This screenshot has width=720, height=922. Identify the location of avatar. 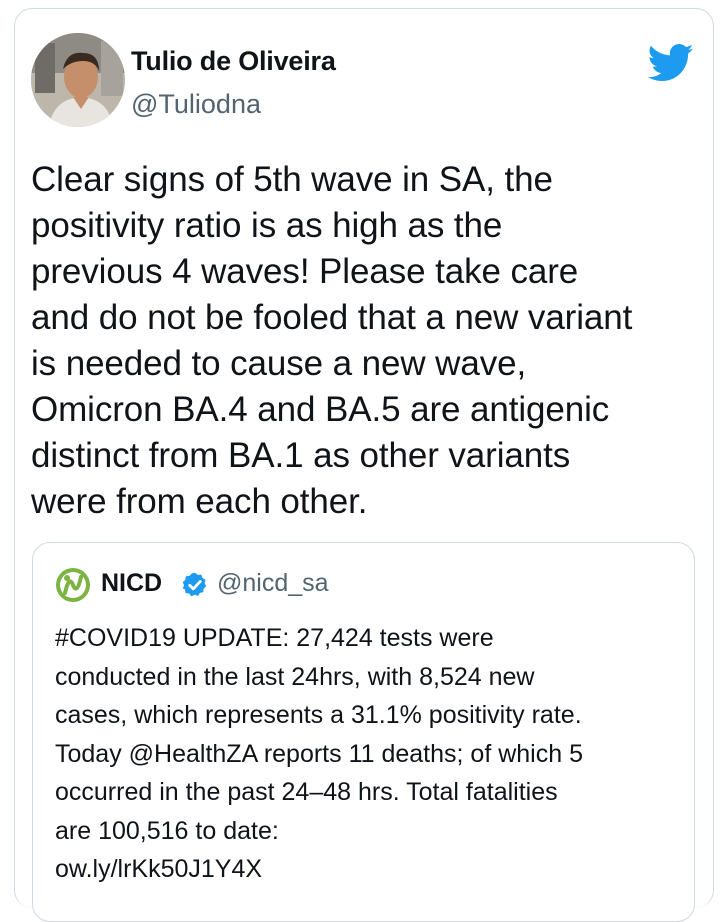
(78, 80).